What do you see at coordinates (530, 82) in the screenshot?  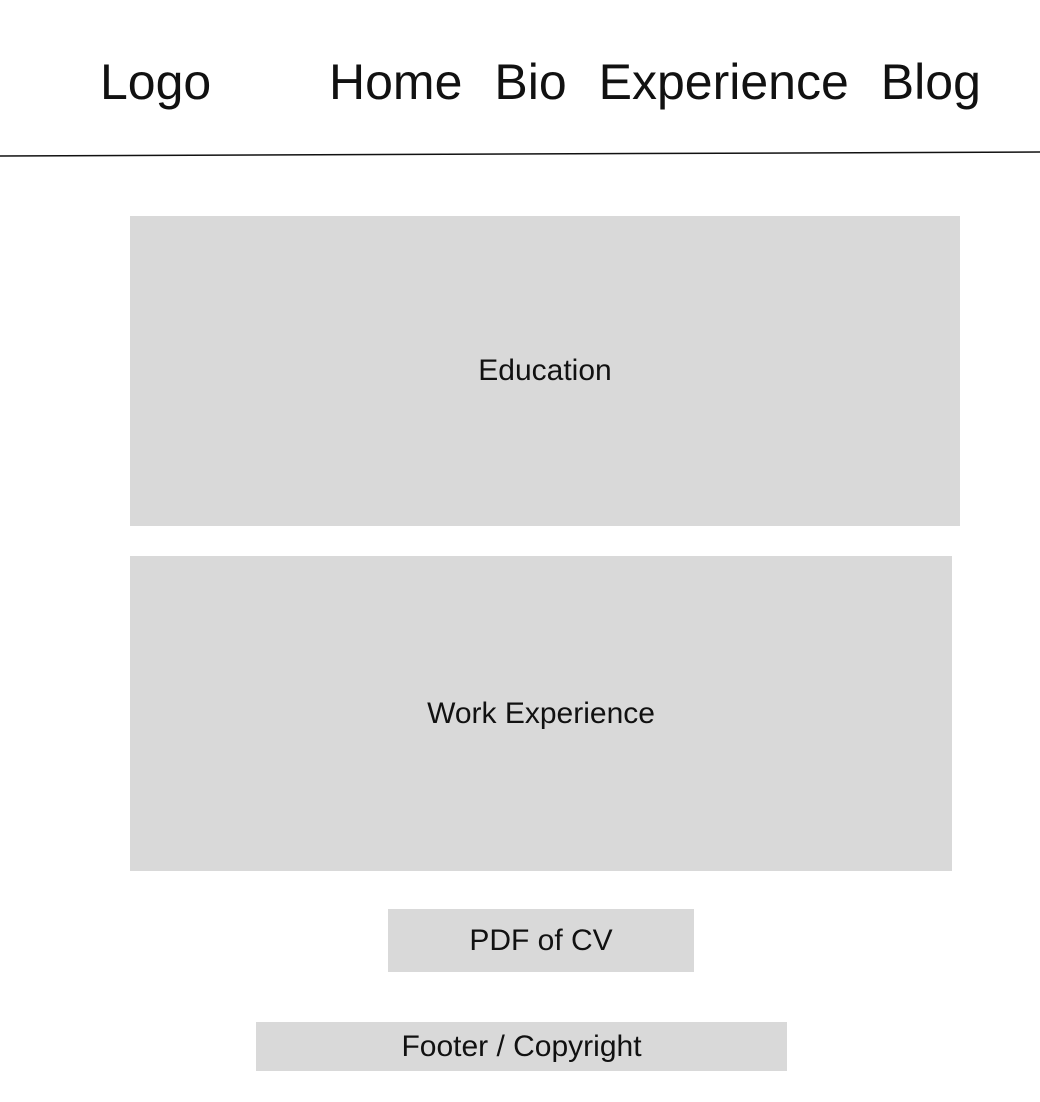 I see `nav-bio-link: Bio` at bounding box center [530, 82].